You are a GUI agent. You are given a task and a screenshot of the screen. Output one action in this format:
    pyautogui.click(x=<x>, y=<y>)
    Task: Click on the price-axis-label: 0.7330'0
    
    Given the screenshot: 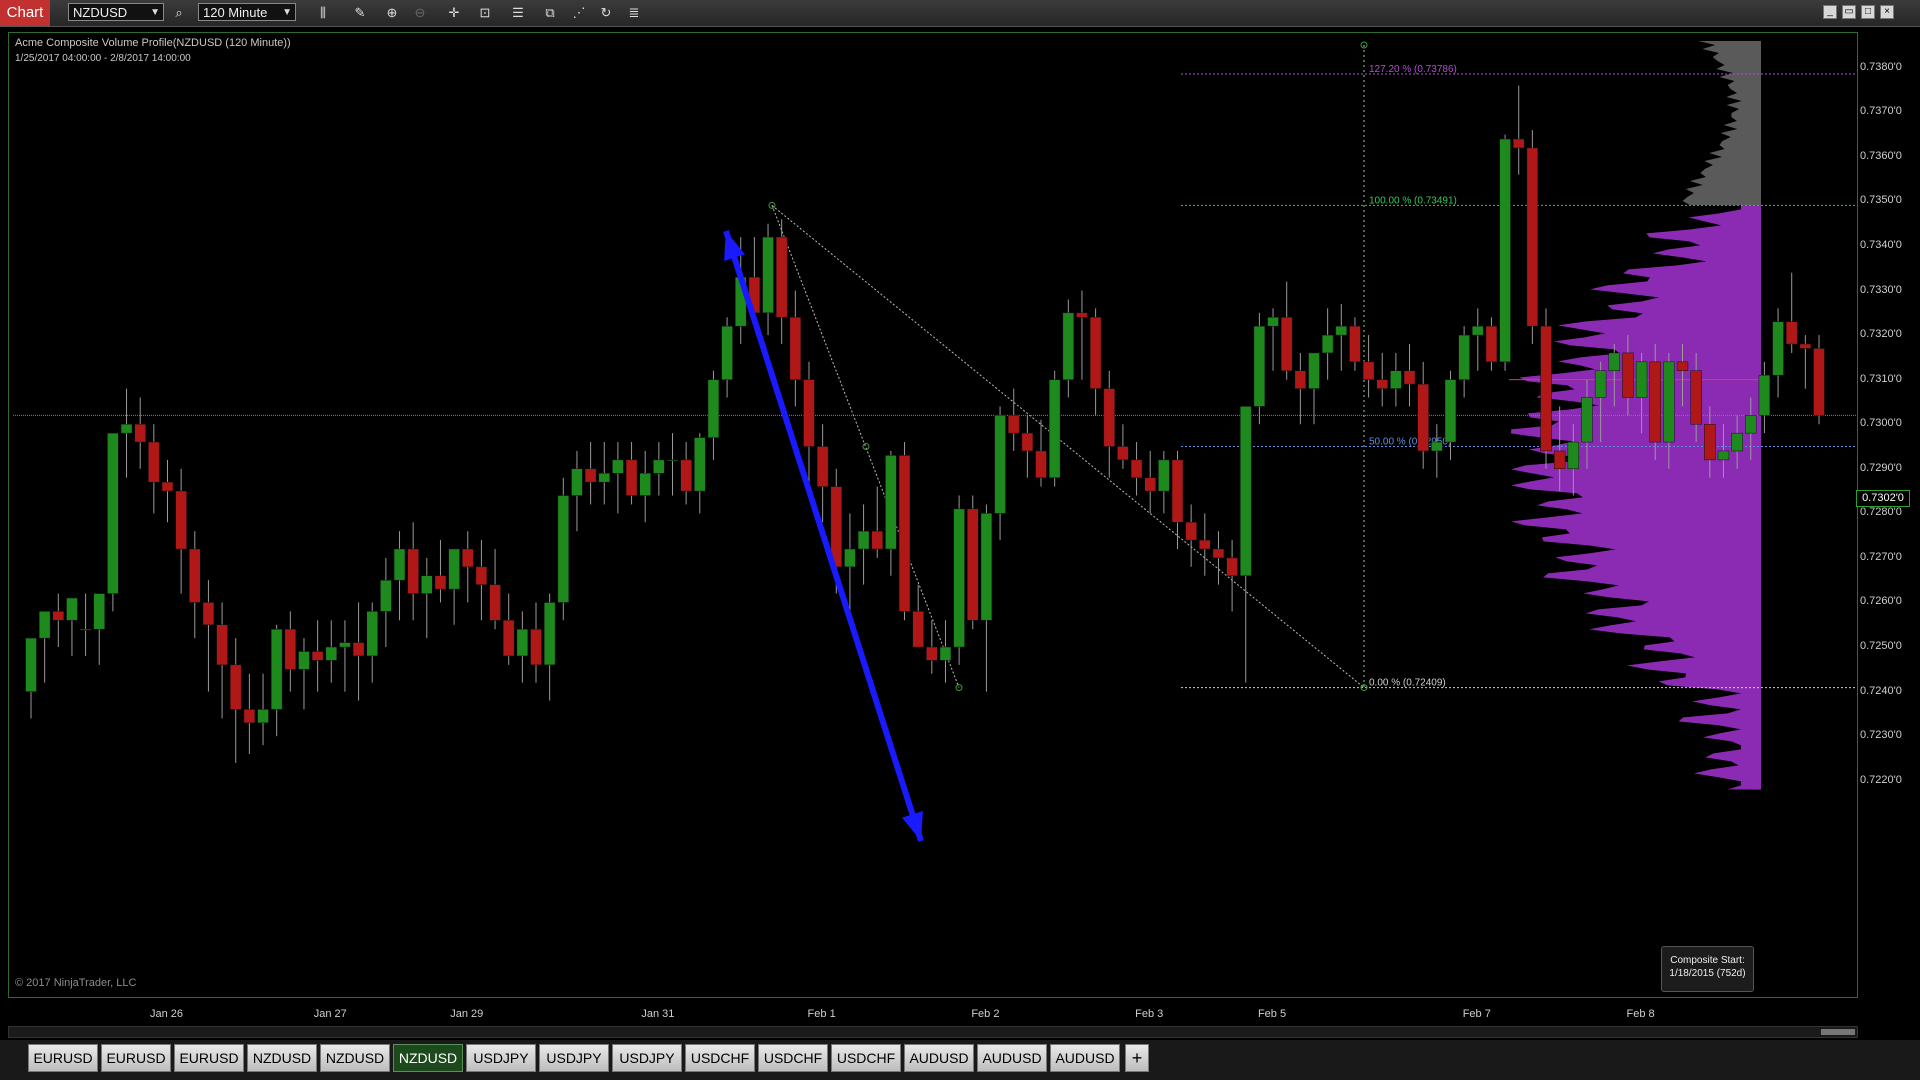 What is the action you would take?
    pyautogui.click(x=1881, y=289)
    